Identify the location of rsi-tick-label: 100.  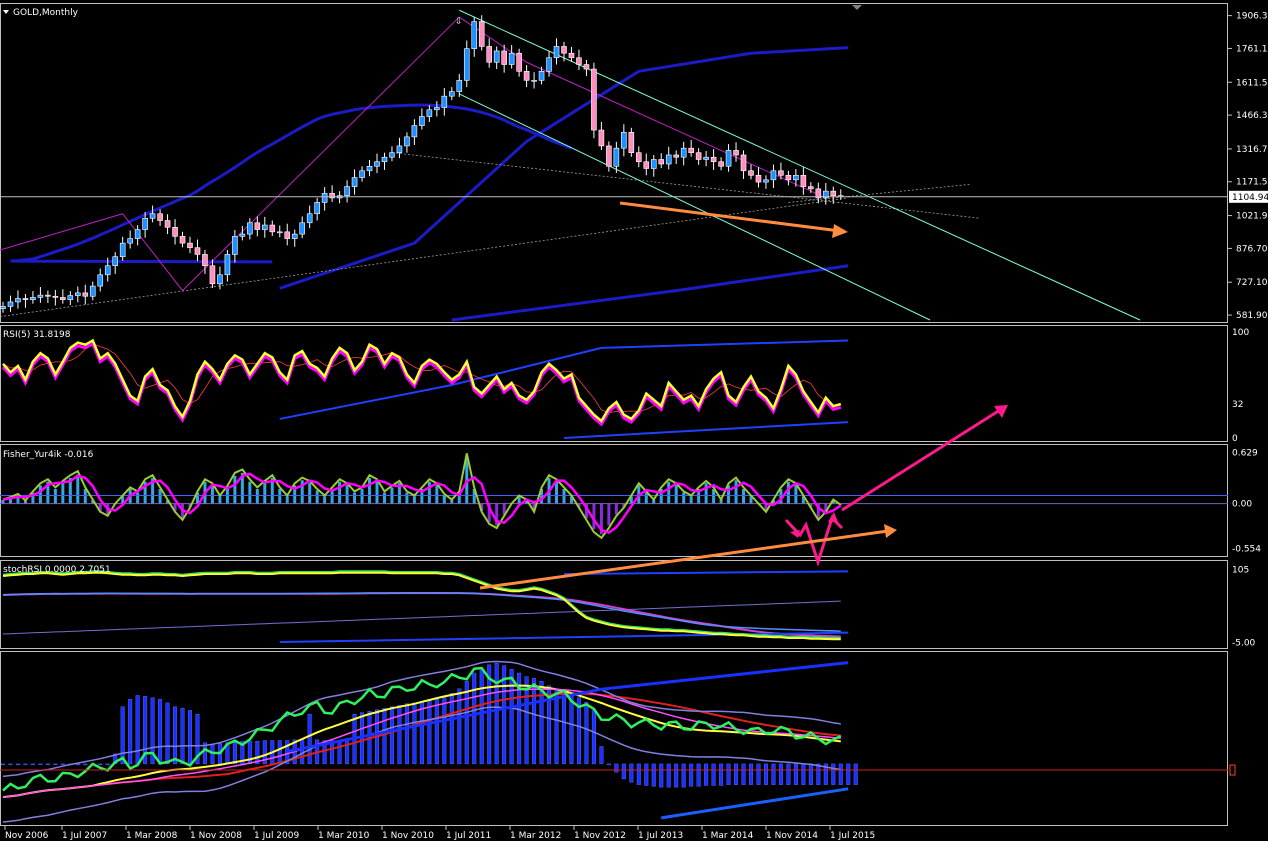
(1240, 333).